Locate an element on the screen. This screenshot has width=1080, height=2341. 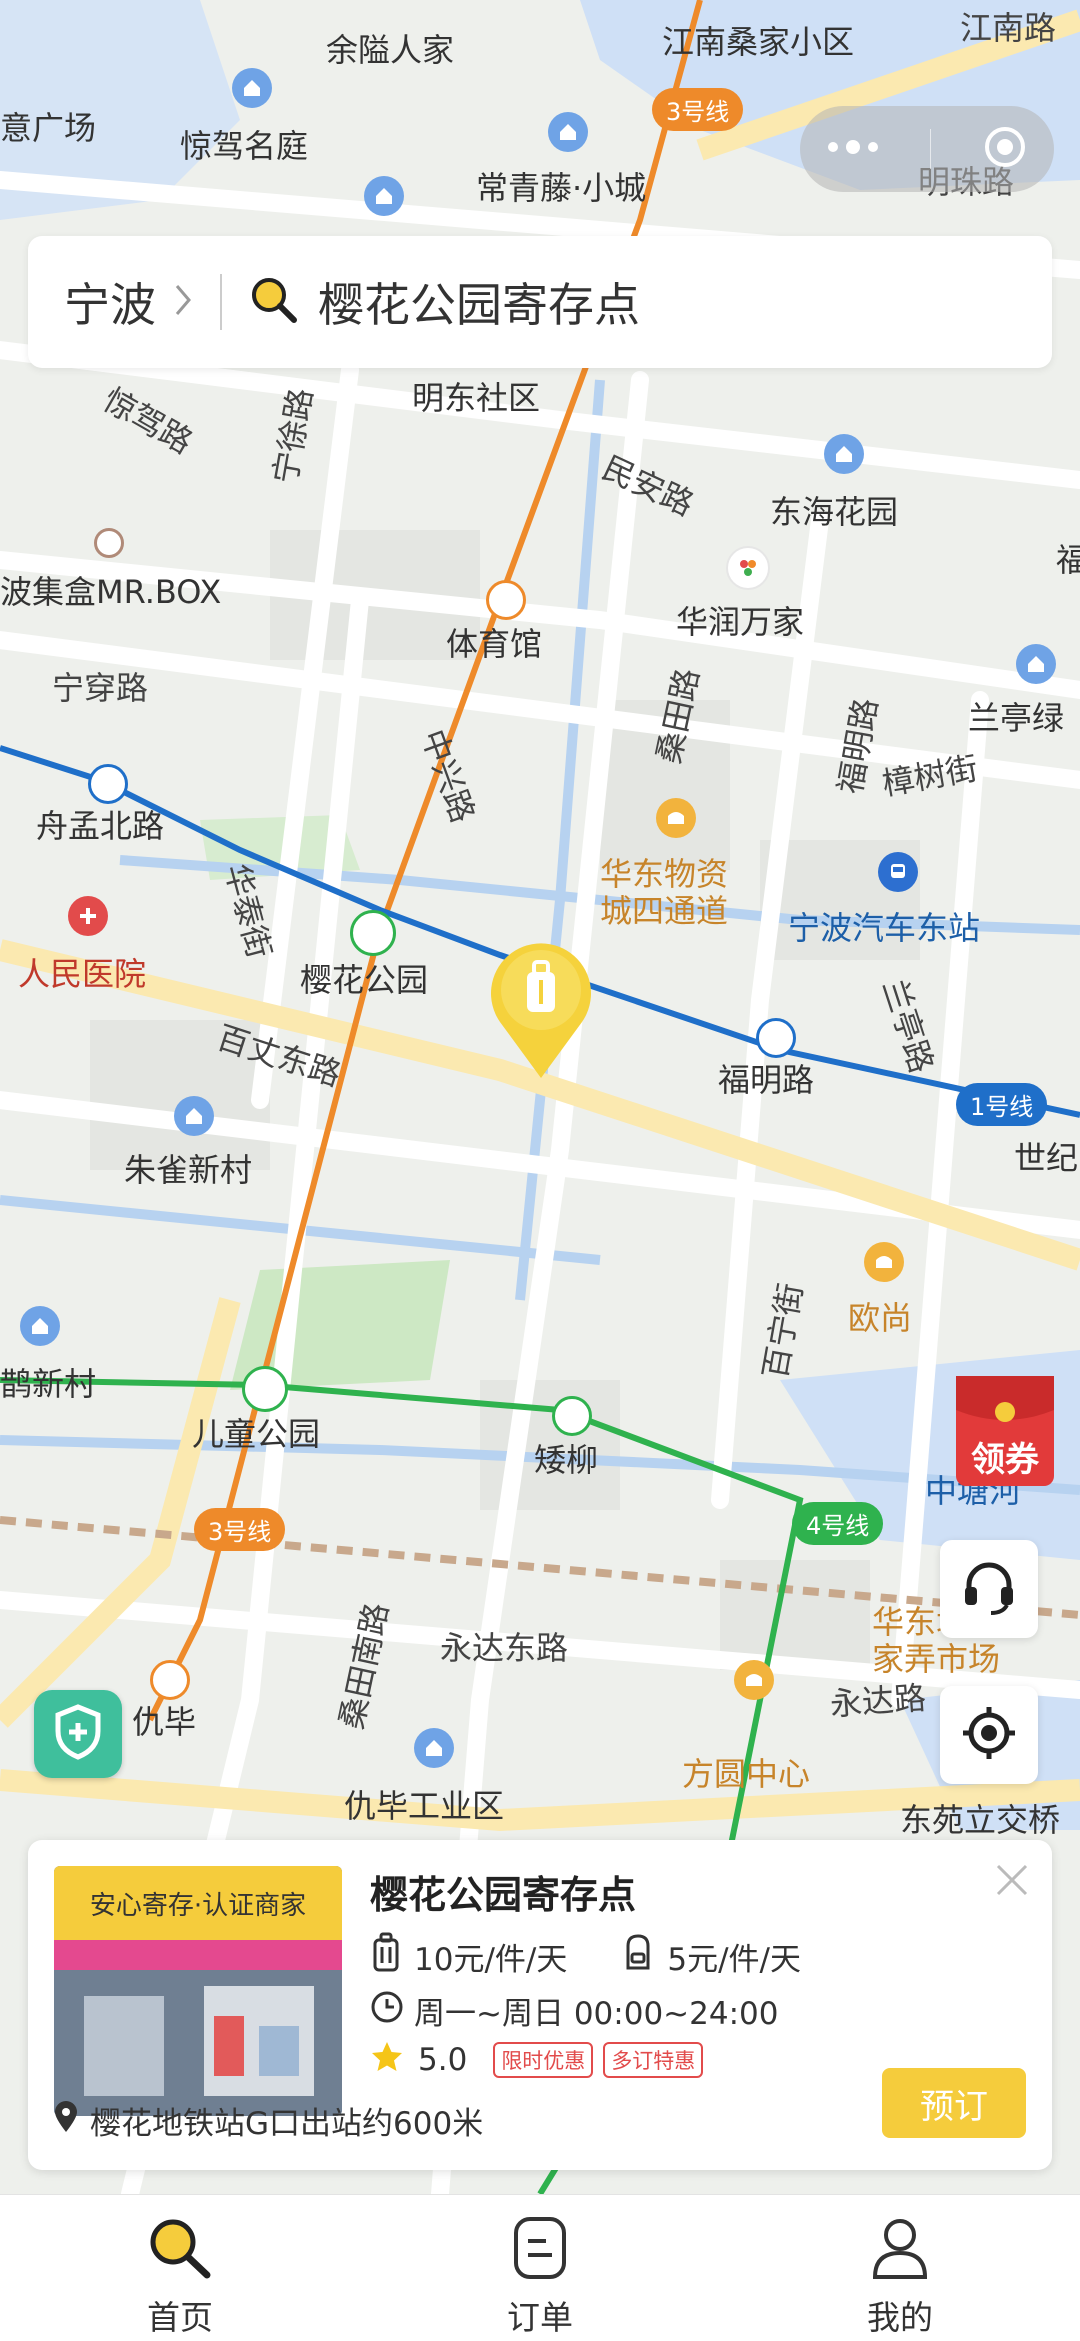
place-label: 宁波汽车东站 is located at coordinates (884, 928).